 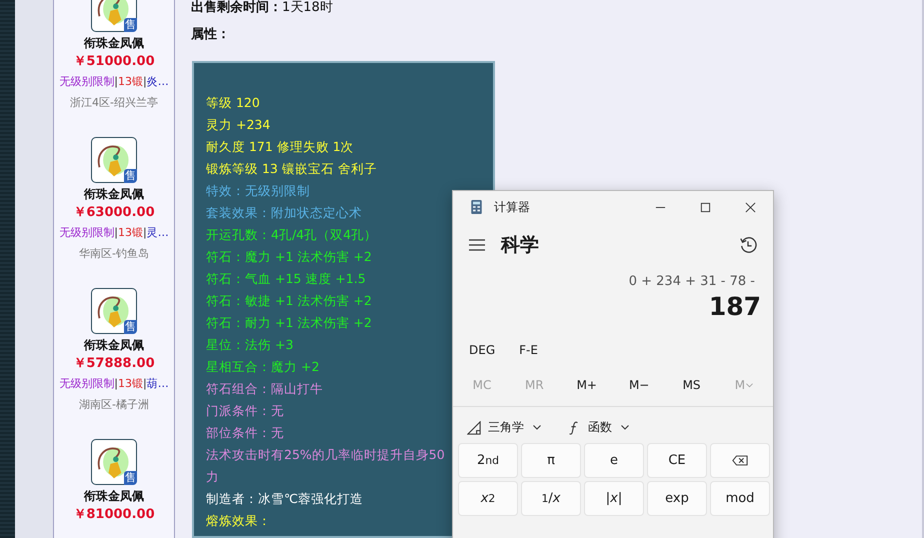 I want to click on window-title: 计算器, so click(x=512, y=207).